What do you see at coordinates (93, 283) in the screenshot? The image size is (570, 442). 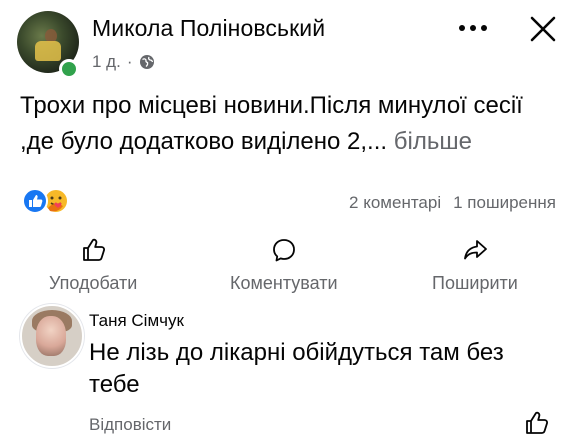 I see `like-label: Уподобати` at bounding box center [93, 283].